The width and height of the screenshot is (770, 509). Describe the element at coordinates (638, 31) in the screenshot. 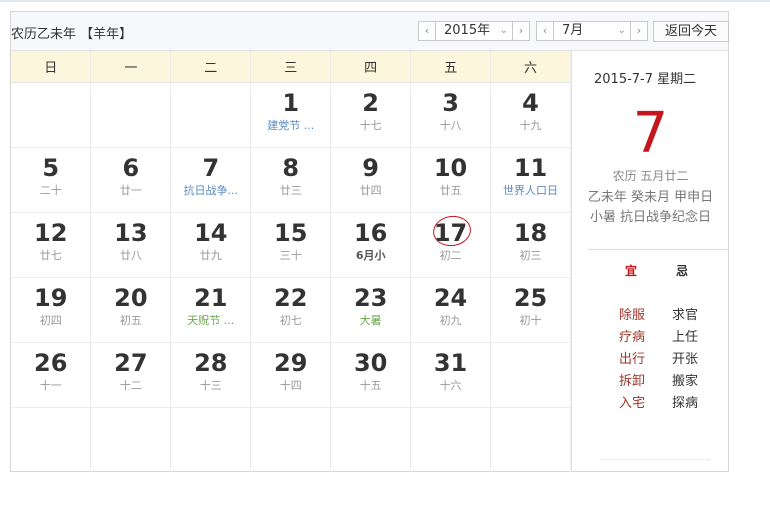

I see `next-month-arrow-icon: ›` at that location.